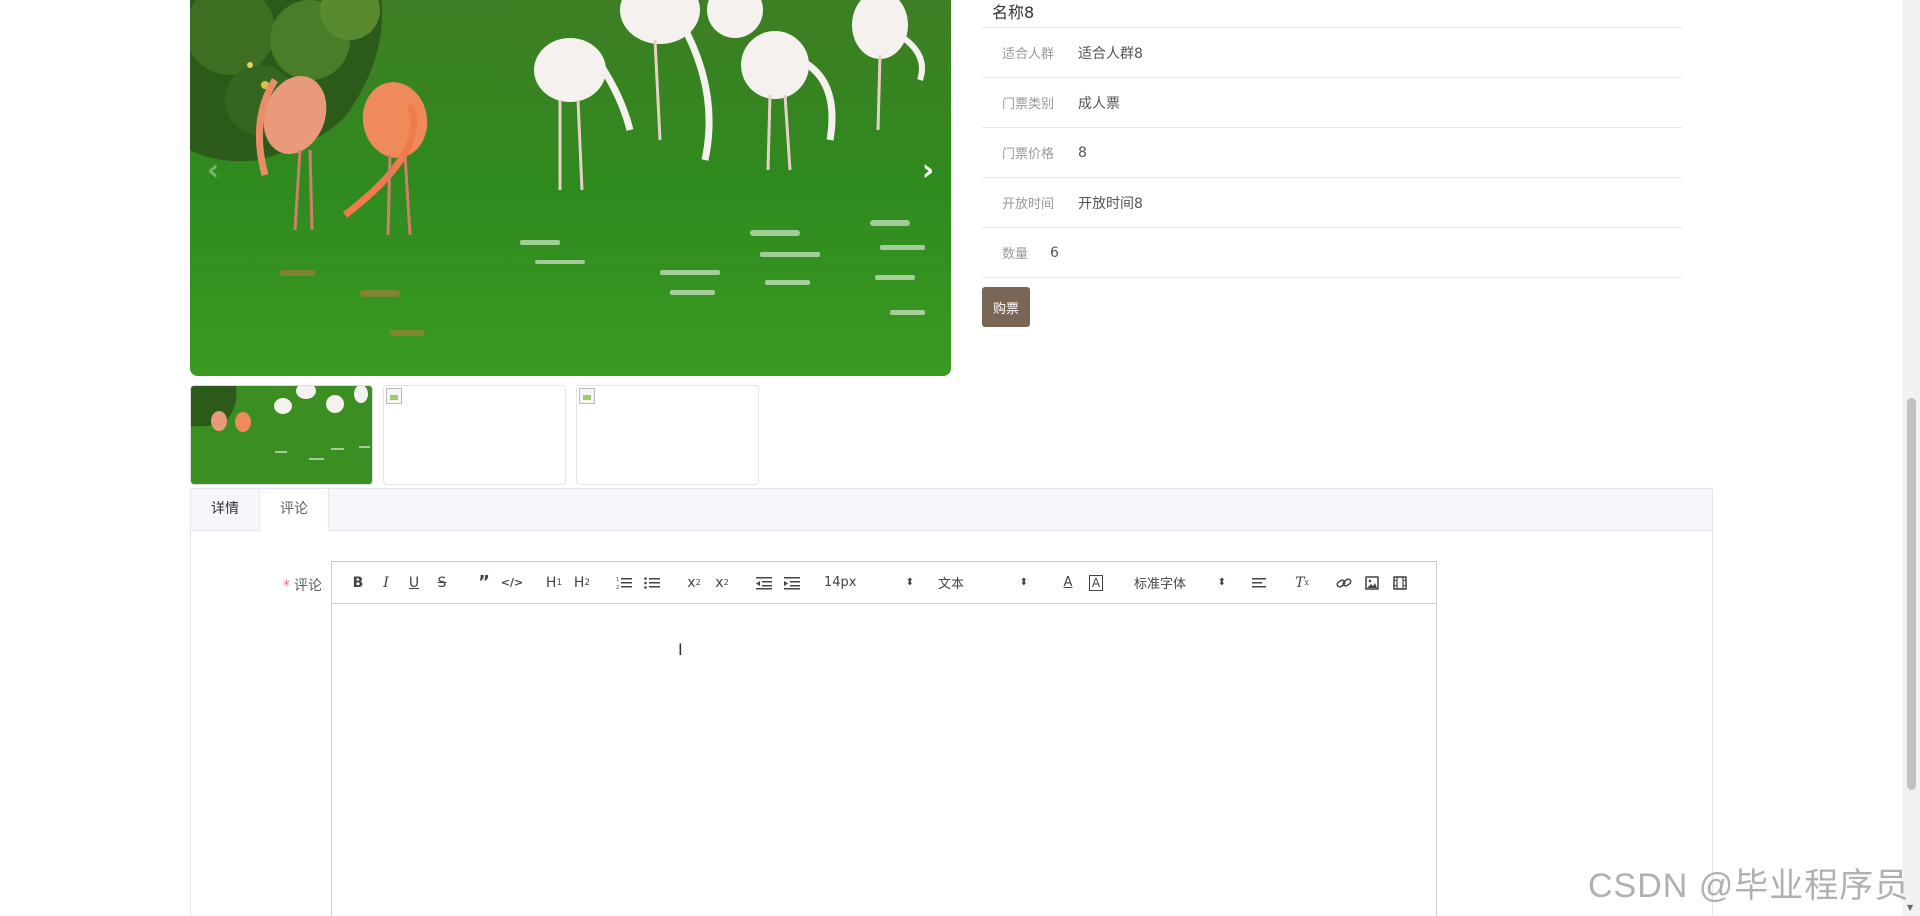 This screenshot has height=916, width=1920. Describe the element at coordinates (1400, 583) in the screenshot. I see `video-icon` at that location.